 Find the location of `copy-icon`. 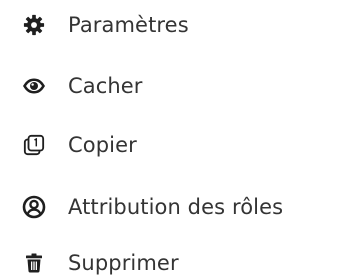

copy-icon is located at coordinates (34, 145).